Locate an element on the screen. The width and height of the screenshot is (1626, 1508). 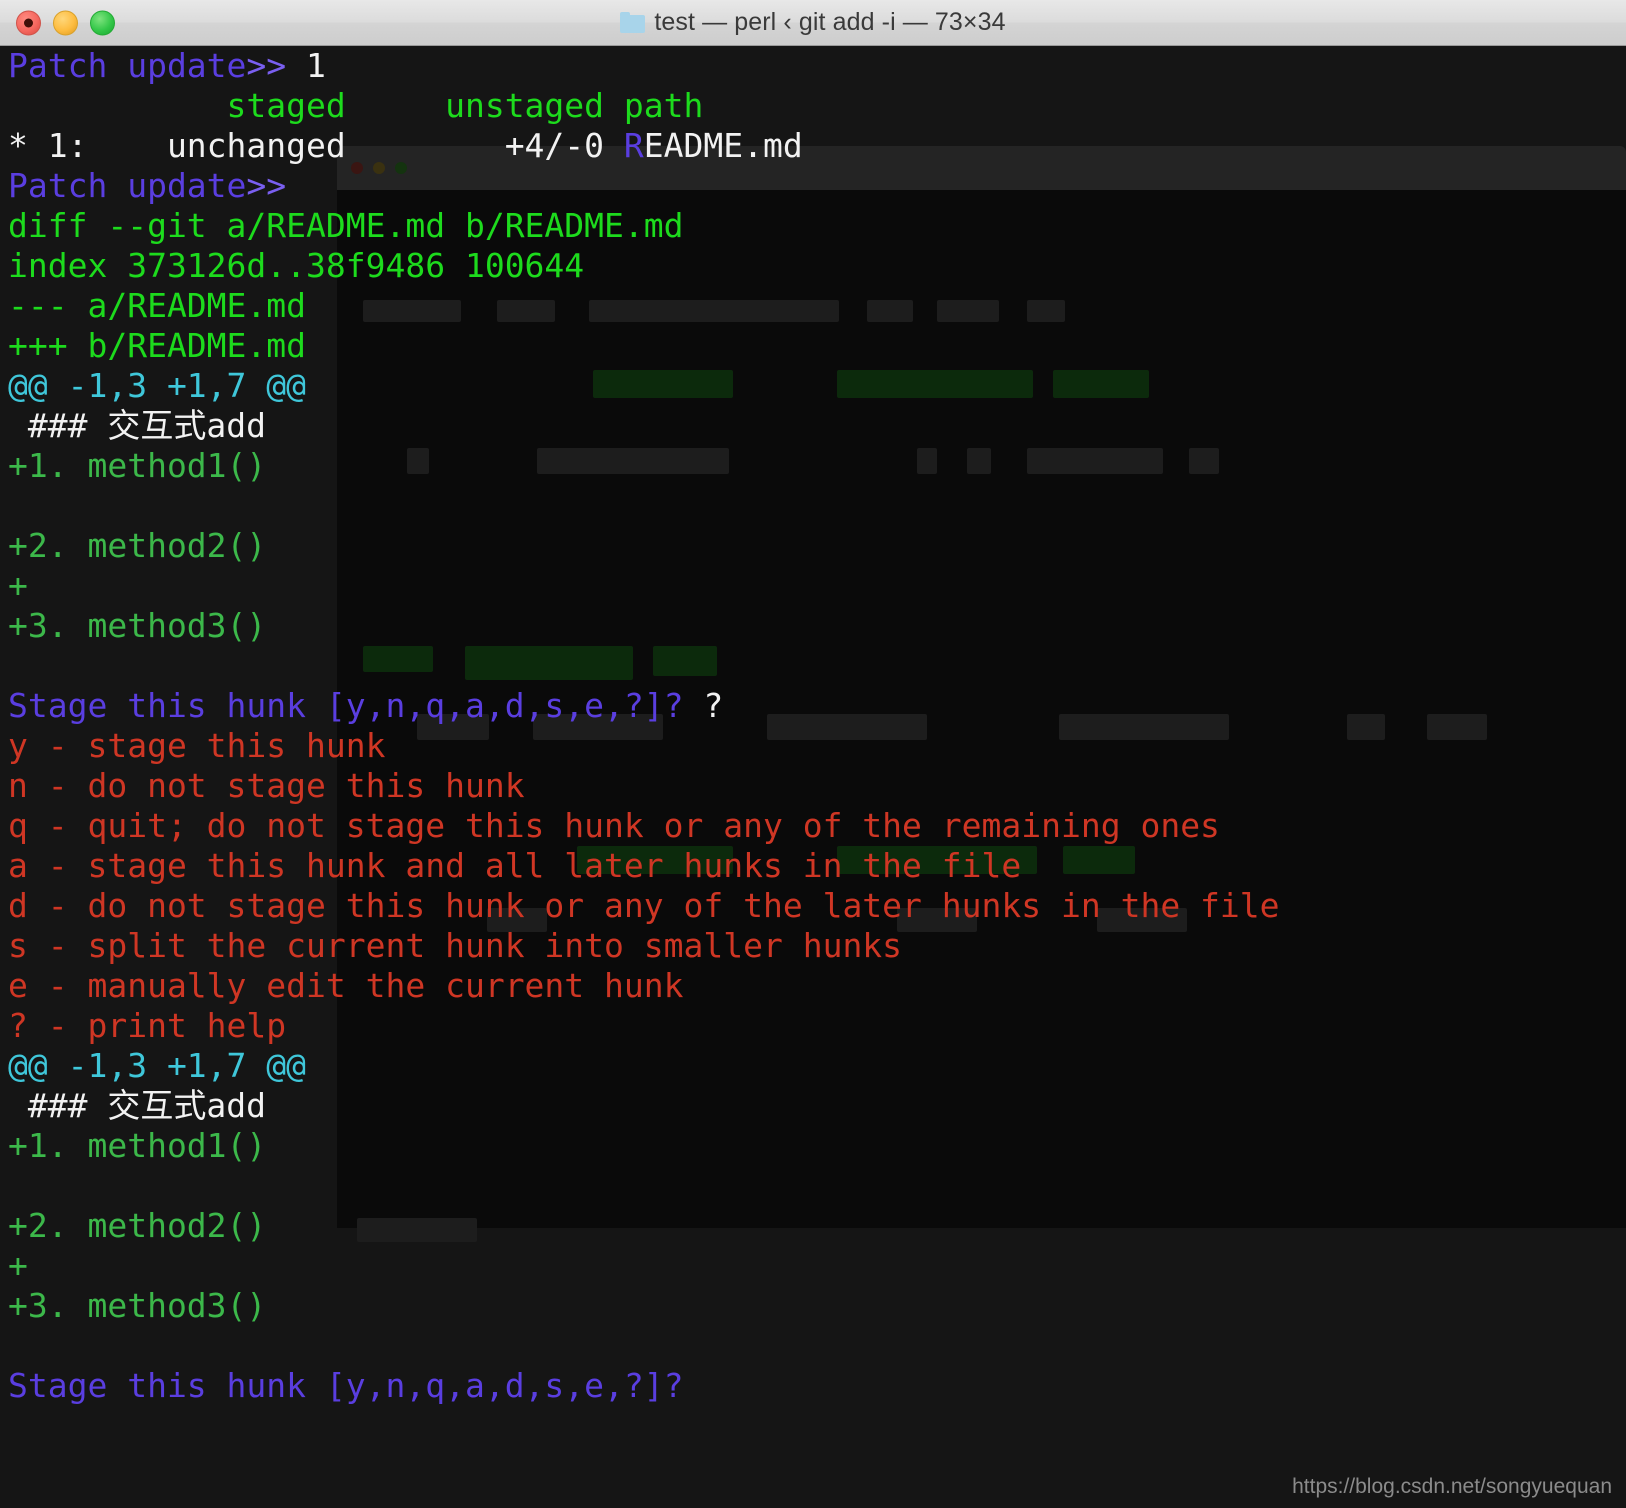
terminal-span: +++ b/README.md is located at coordinates (157, 345).